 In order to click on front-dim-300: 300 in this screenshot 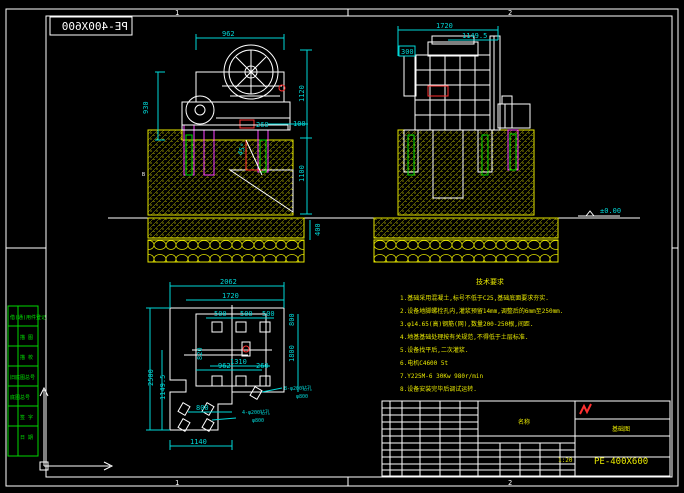, I will do `click(407, 52)`.